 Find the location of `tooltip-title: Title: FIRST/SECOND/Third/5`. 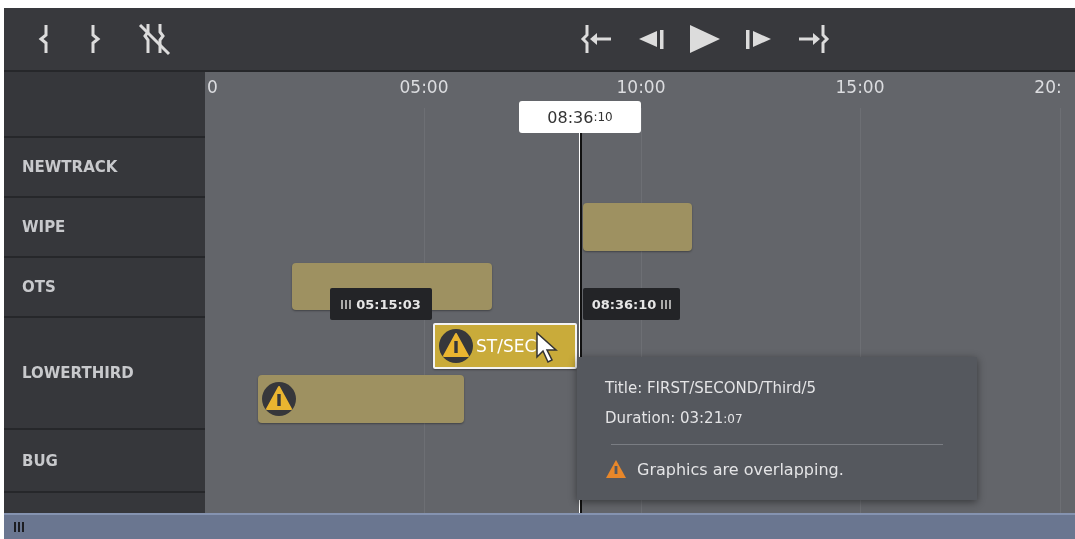

tooltip-title: Title: FIRST/SECOND/Third/5 is located at coordinates (711, 388).